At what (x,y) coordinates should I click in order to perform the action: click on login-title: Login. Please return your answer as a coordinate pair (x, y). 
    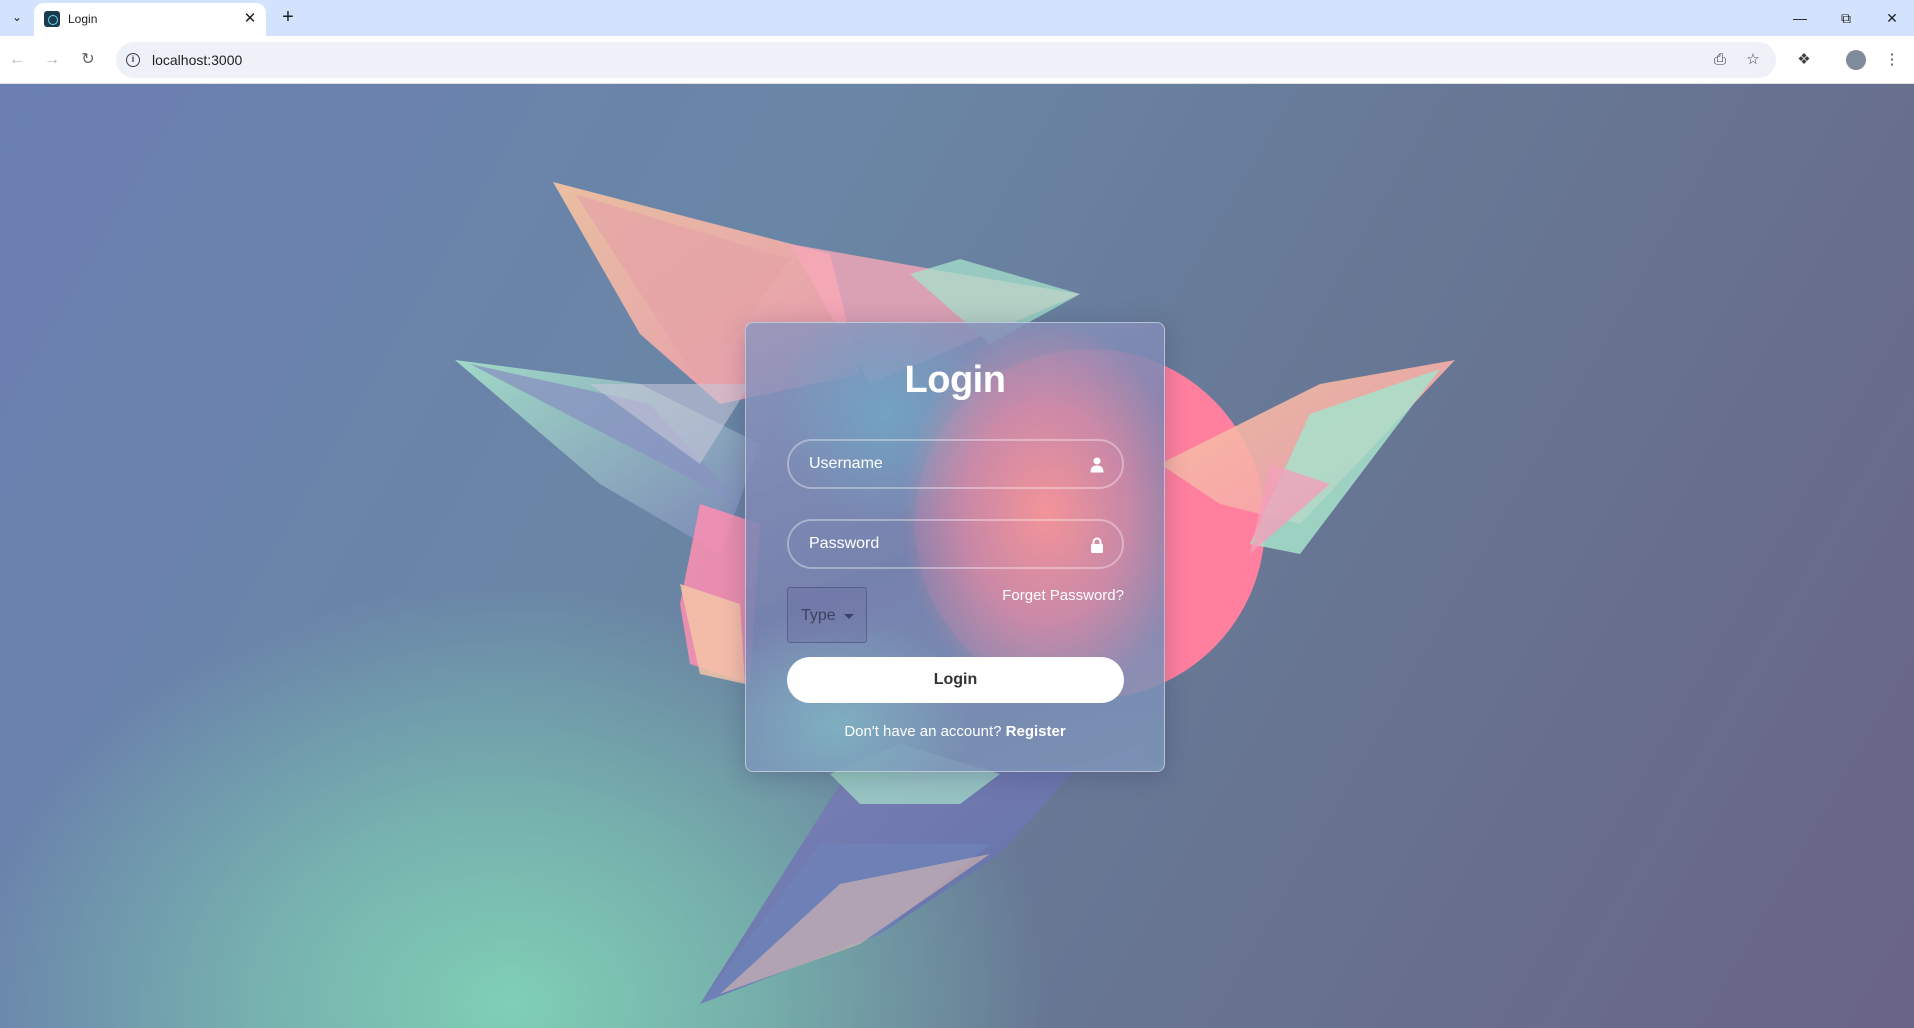
    Looking at the image, I should click on (955, 380).